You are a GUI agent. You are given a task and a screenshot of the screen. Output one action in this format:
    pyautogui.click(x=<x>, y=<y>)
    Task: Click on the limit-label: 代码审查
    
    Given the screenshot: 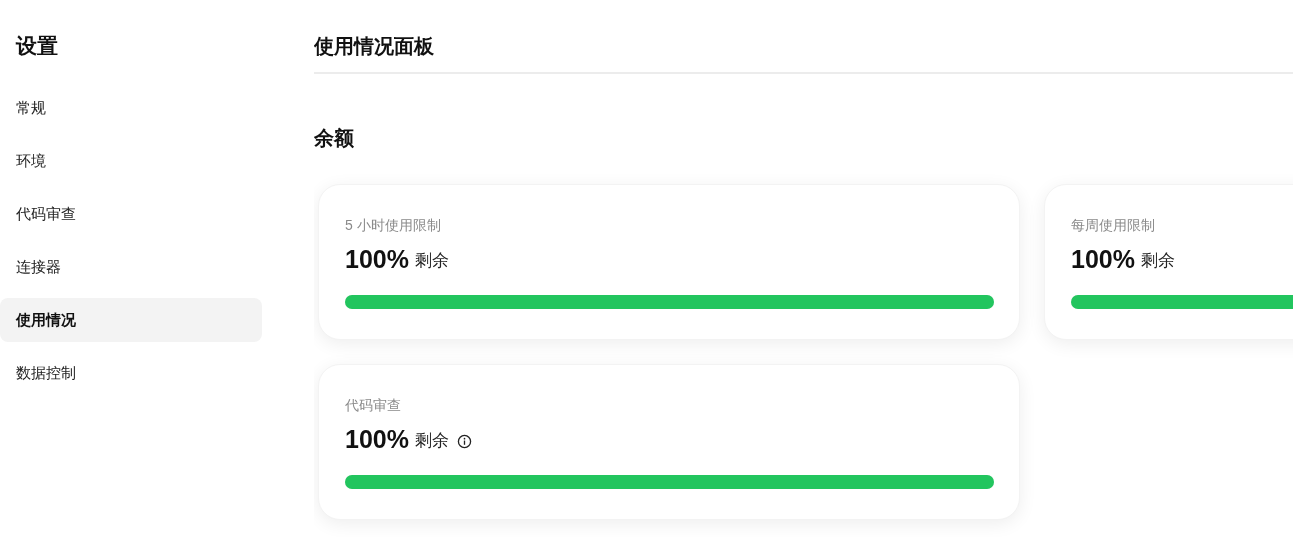 What is the action you would take?
    pyautogui.click(x=373, y=405)
    